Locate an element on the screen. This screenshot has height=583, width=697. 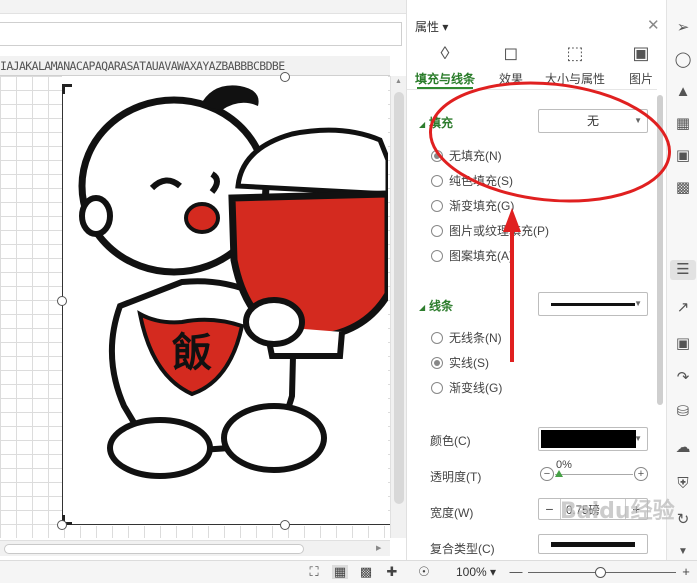
line-heading: 线条 is located at coordinates (441, 306).